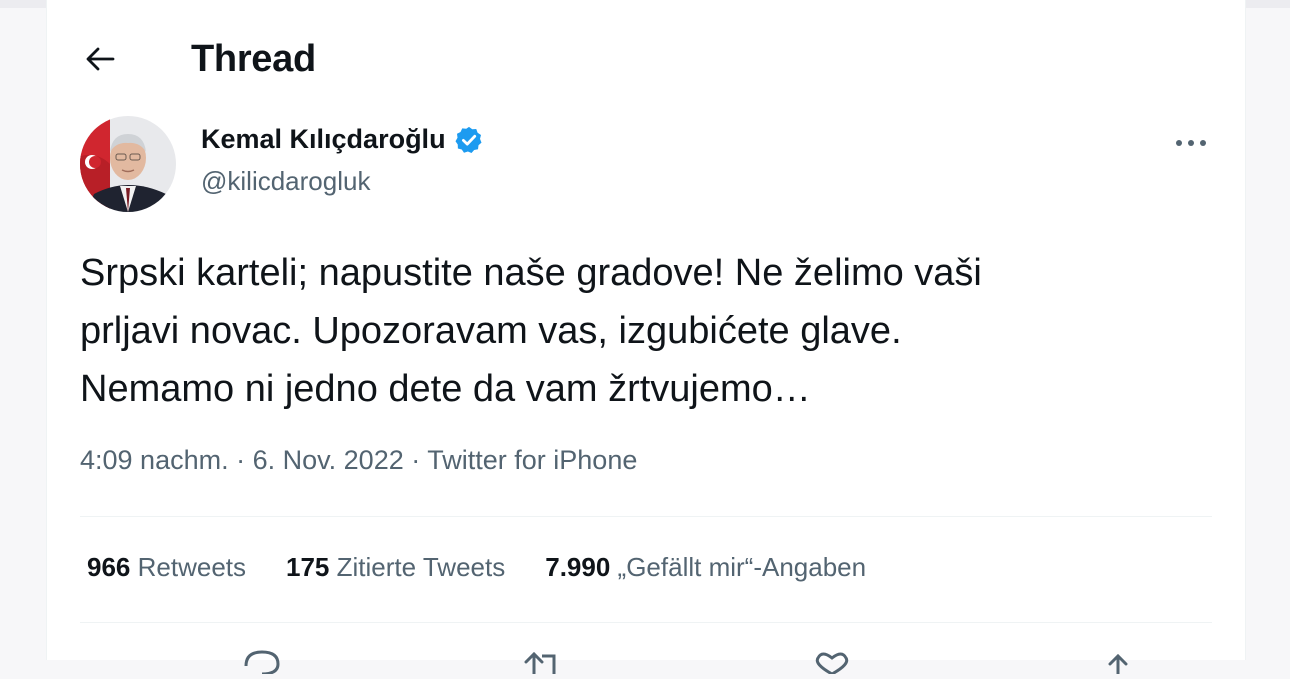 The image size is (1290, 679). Describe the element at coordinates (532, 460) in the screenshot. I see `tweet-source: Twitter for iPhone` at that location.